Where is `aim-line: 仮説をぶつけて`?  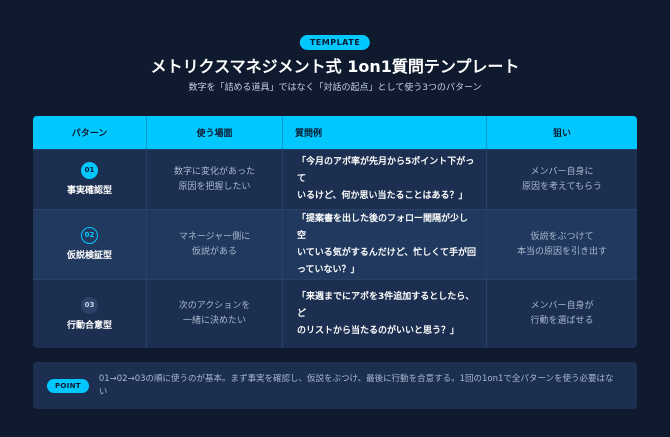 aim-line: 仮説をぶつけて is located at coordinates (562, 236).